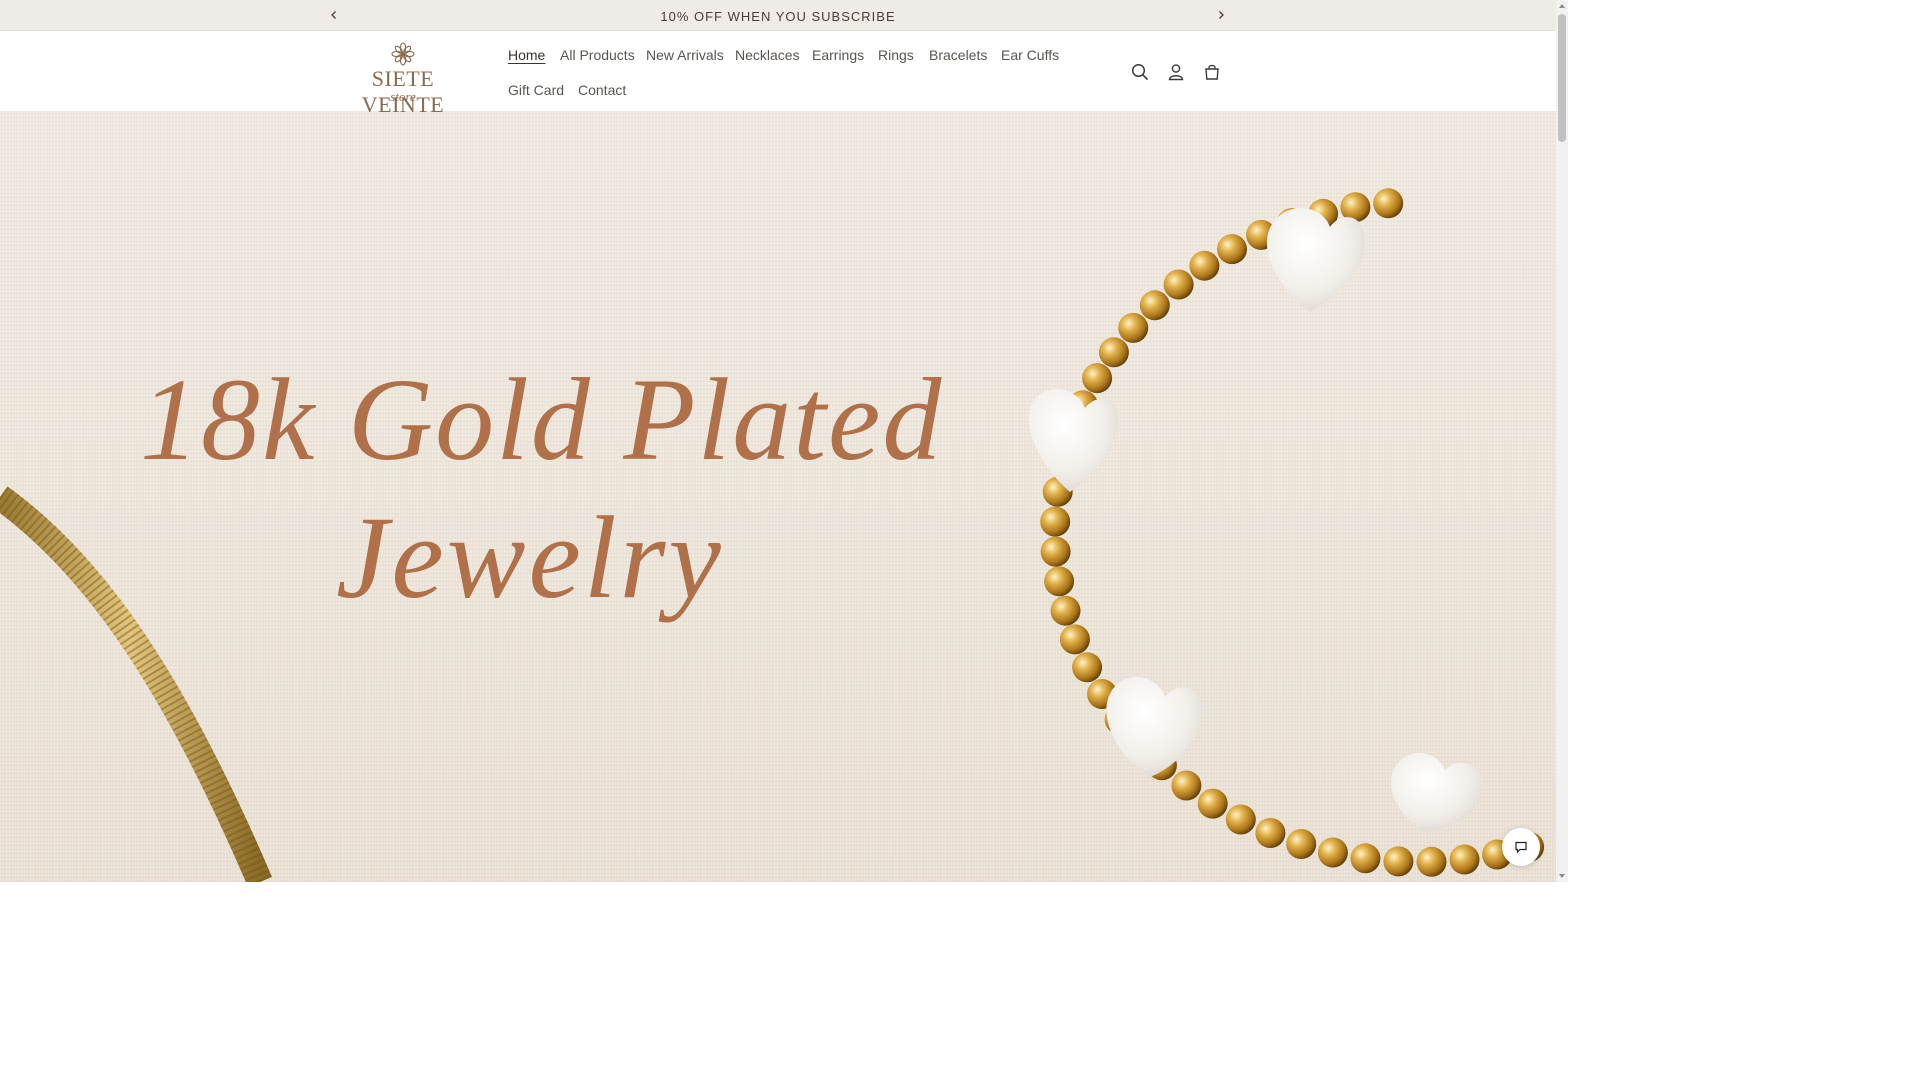  I want to click on search-button, so click(1140, 72).